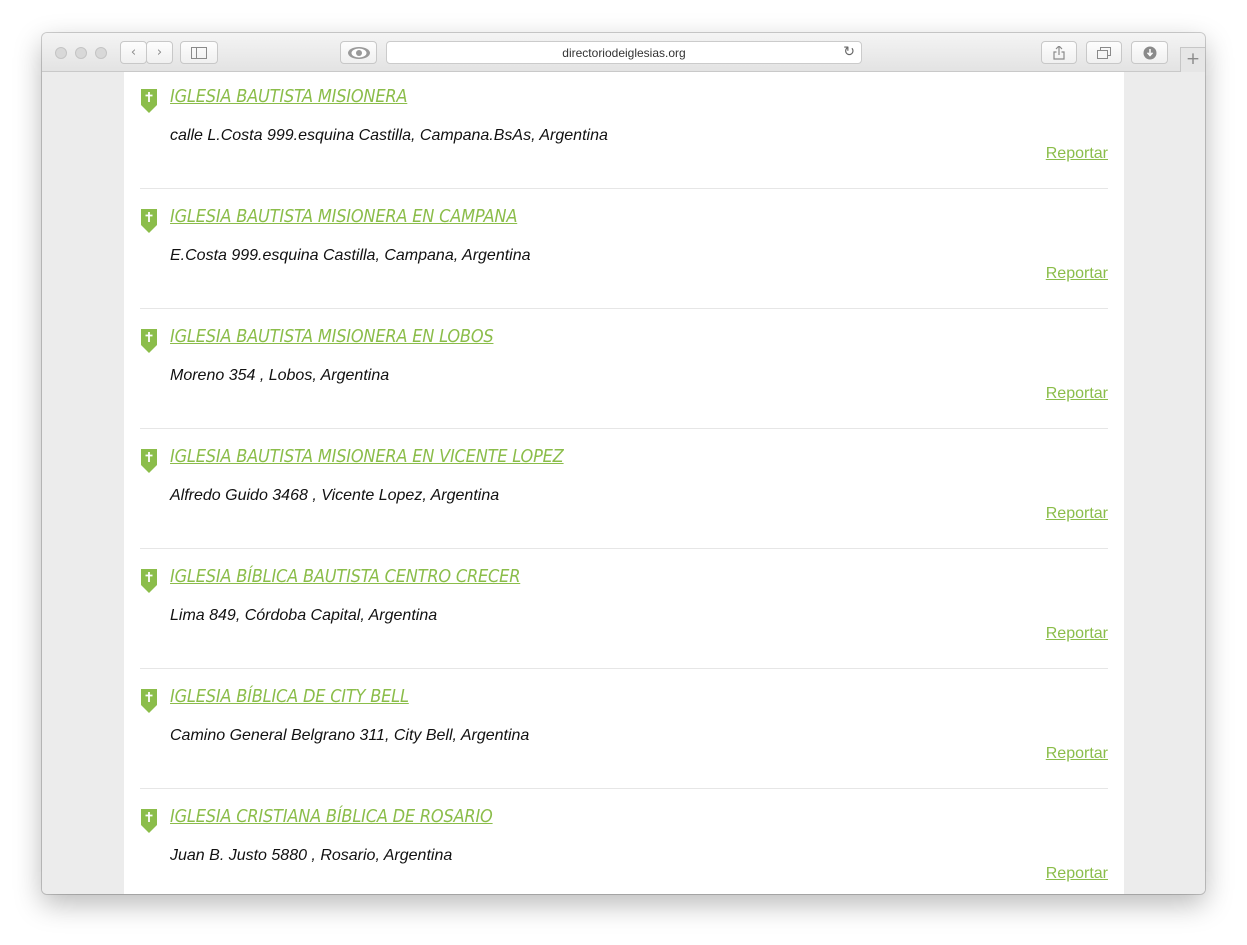 This screenshot has width=1247, height=945. What do you see at coordinates (288, 96) in the screenshot?
I see `church-name-link: IGLESIA BAUTISTA MISIONERA` at bounding box center [288, 96].